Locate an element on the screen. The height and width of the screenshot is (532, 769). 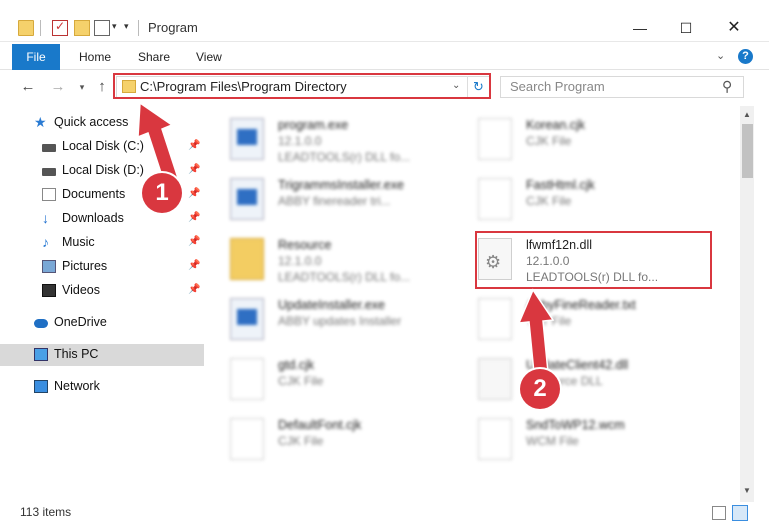
network-icon is located at coordinates (41, 386).